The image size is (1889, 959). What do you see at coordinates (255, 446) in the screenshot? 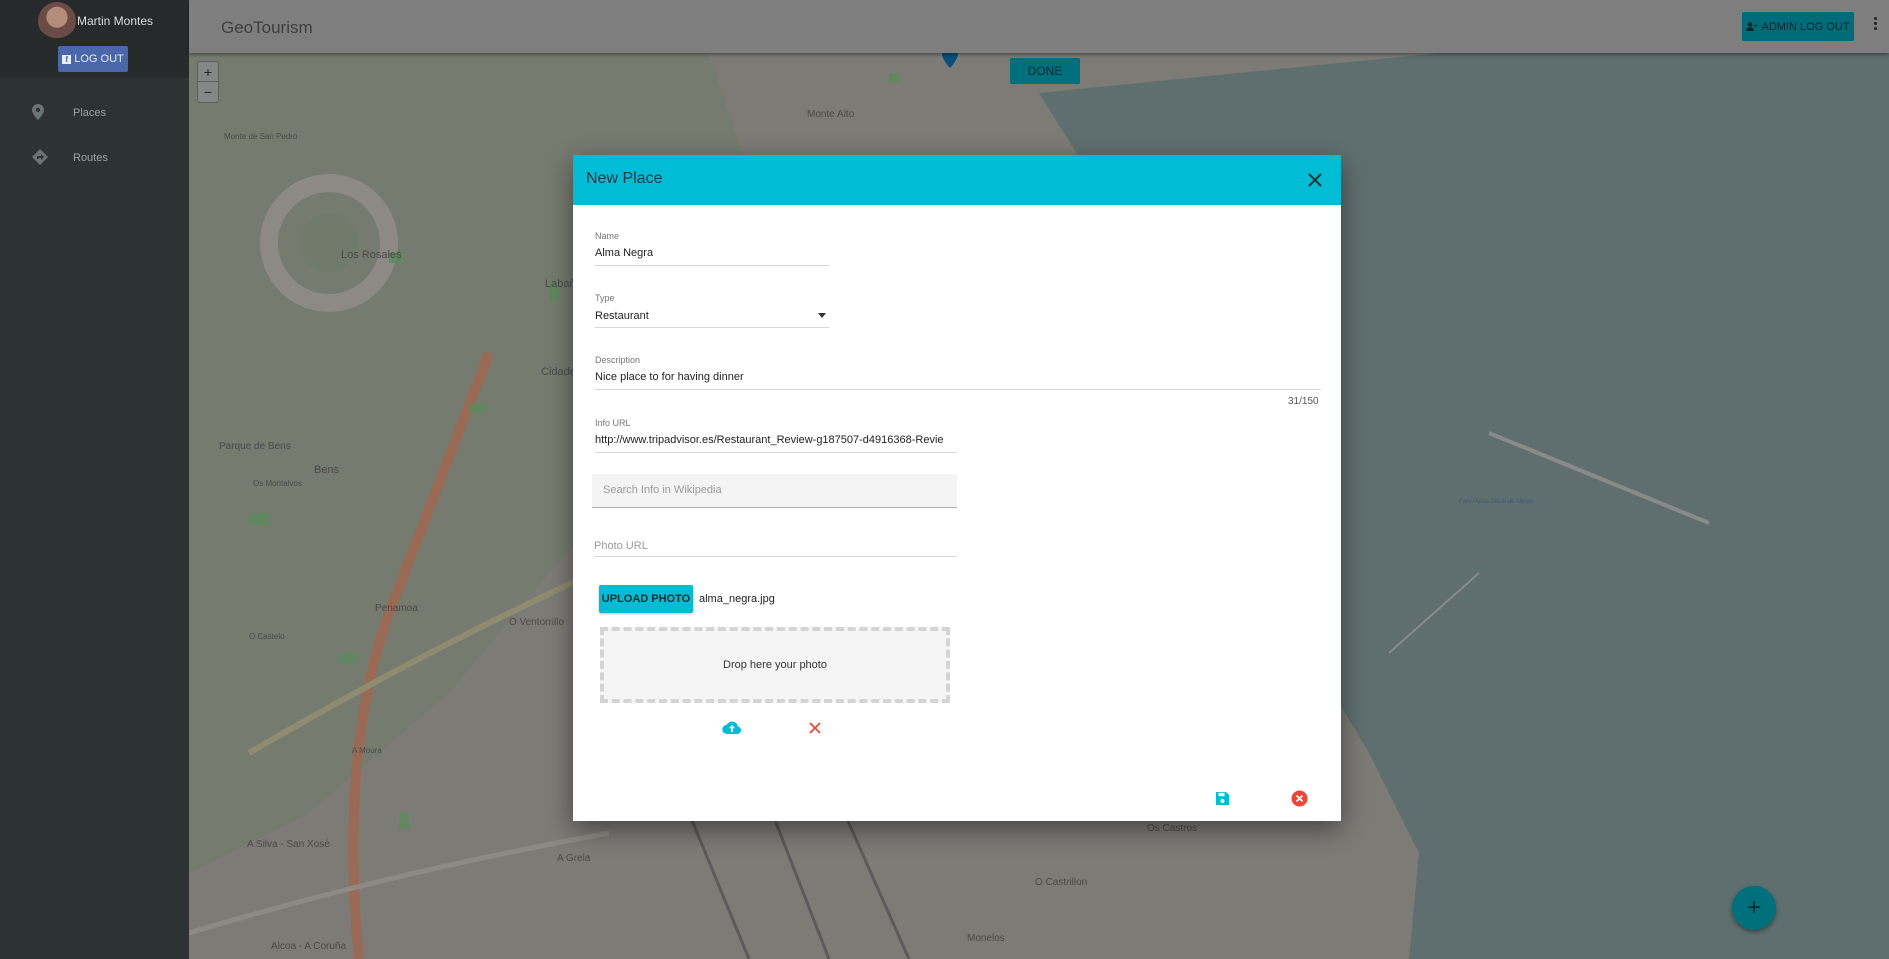
I see `map-label: Parque de Bens` at bounding box center [255, 446].